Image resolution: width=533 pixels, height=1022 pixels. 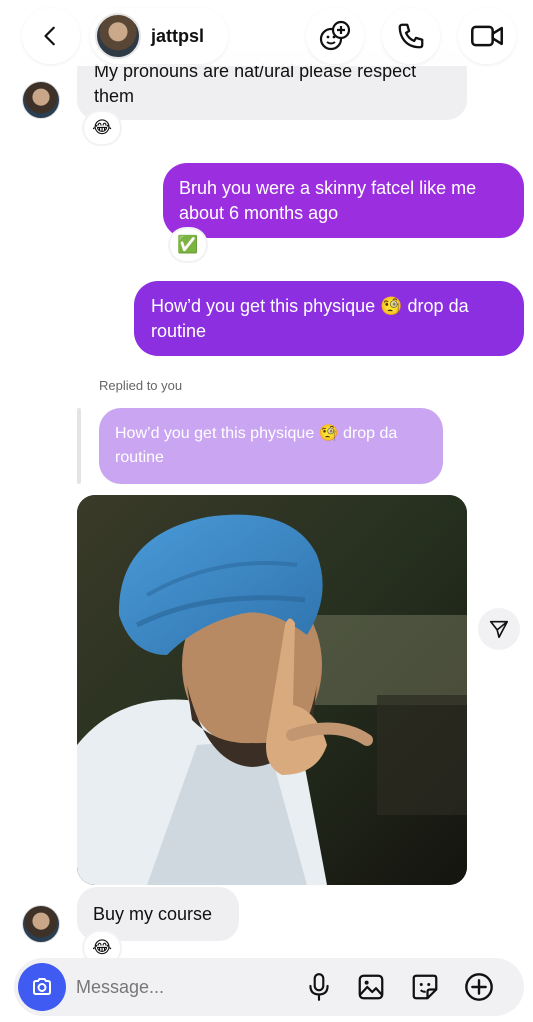 I want to click on chevron-left-icon, so click(x=49, y=36).